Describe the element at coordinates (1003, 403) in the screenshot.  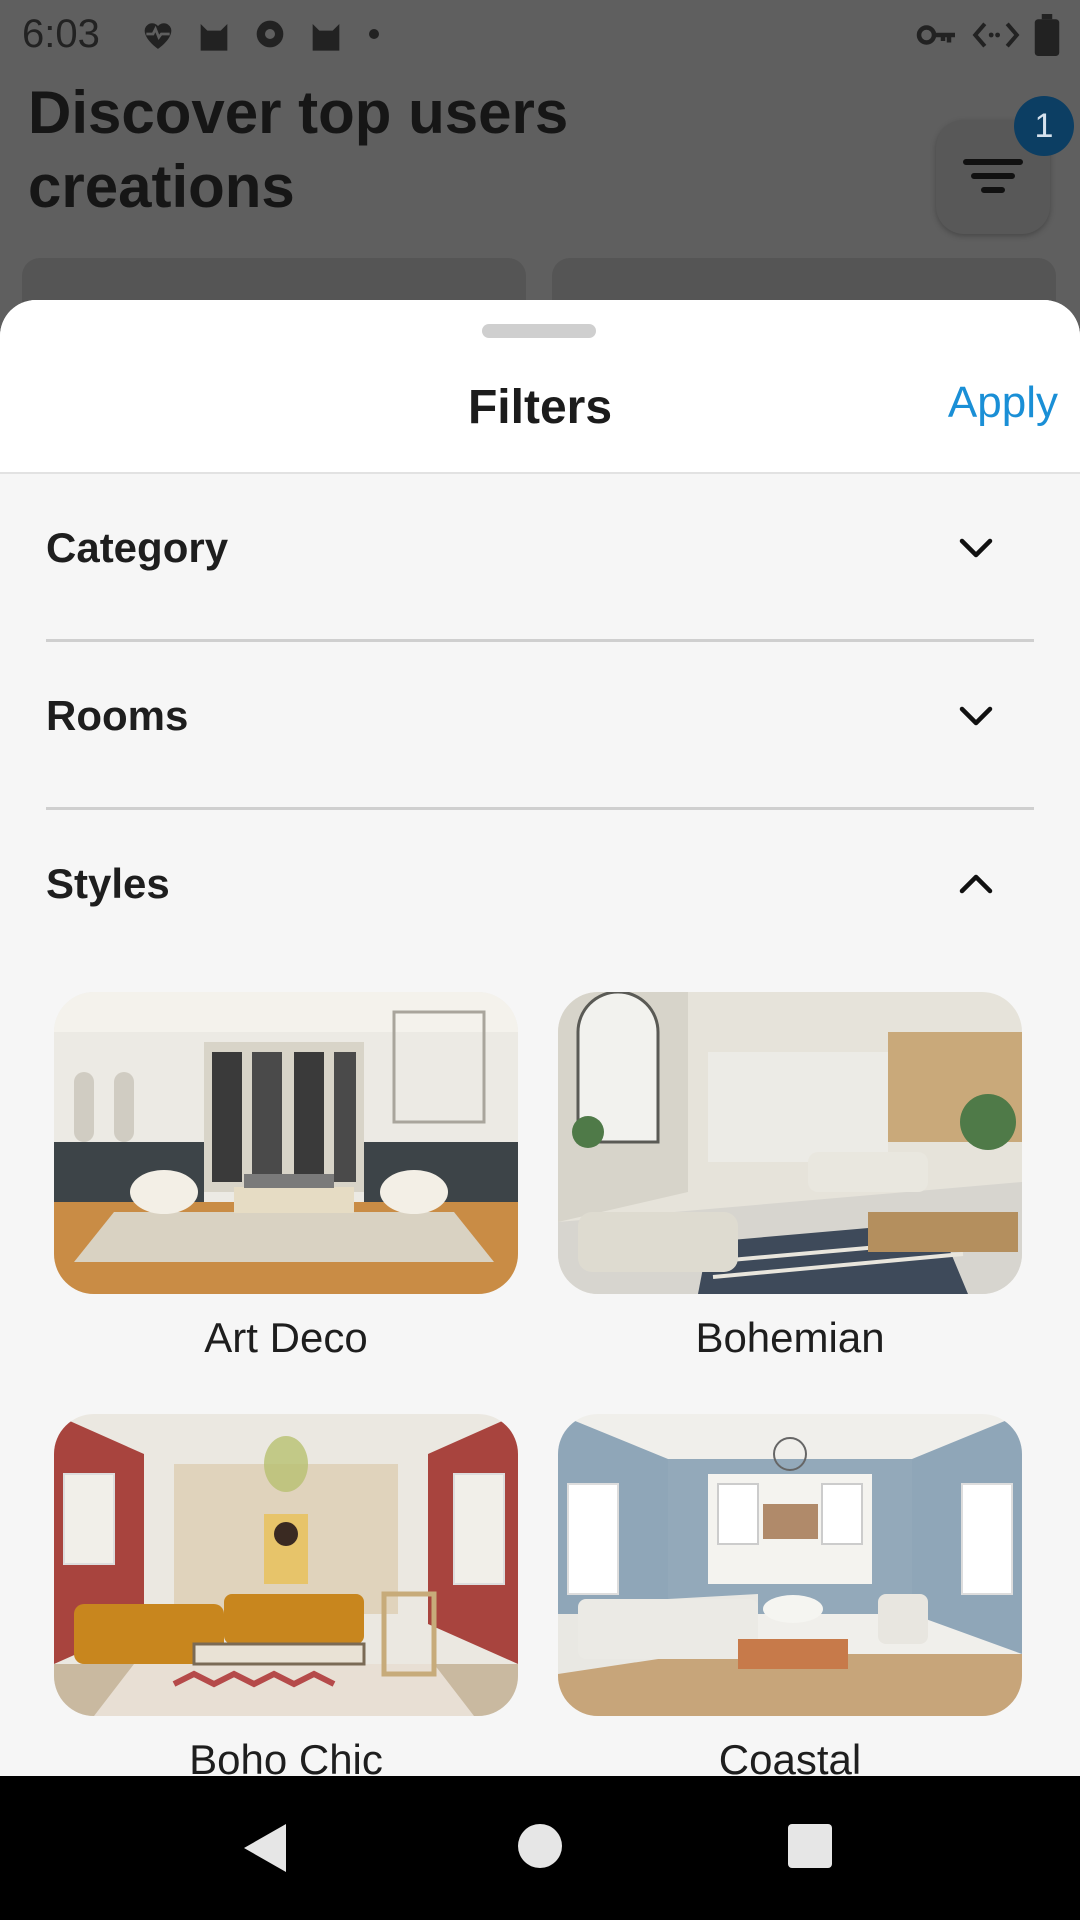
I see `apply-button: Apply` at that location.